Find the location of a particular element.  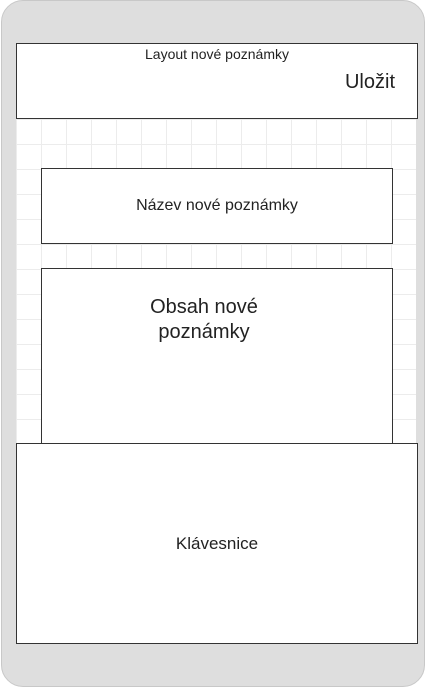

note-content-label: Obsah nové poznámky is located at coordinates (204, 319).